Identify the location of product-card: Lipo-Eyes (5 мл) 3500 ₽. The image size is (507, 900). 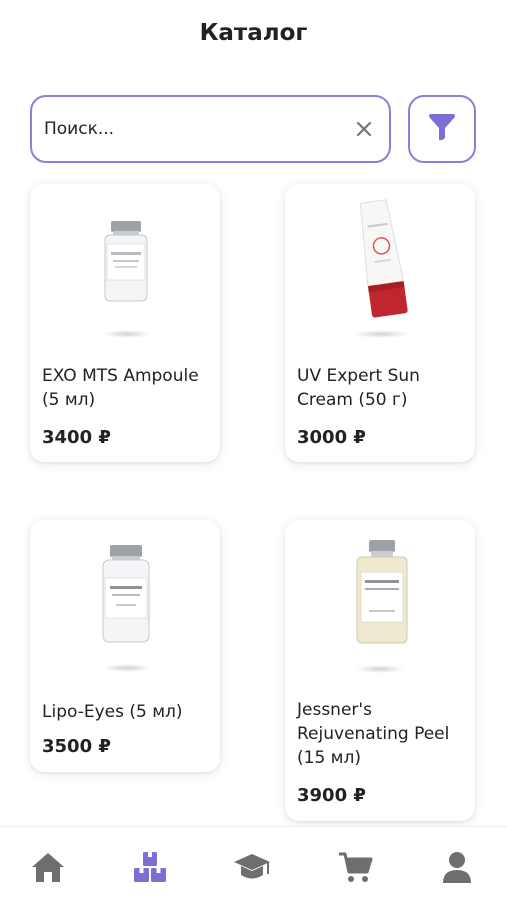
(125, 646).